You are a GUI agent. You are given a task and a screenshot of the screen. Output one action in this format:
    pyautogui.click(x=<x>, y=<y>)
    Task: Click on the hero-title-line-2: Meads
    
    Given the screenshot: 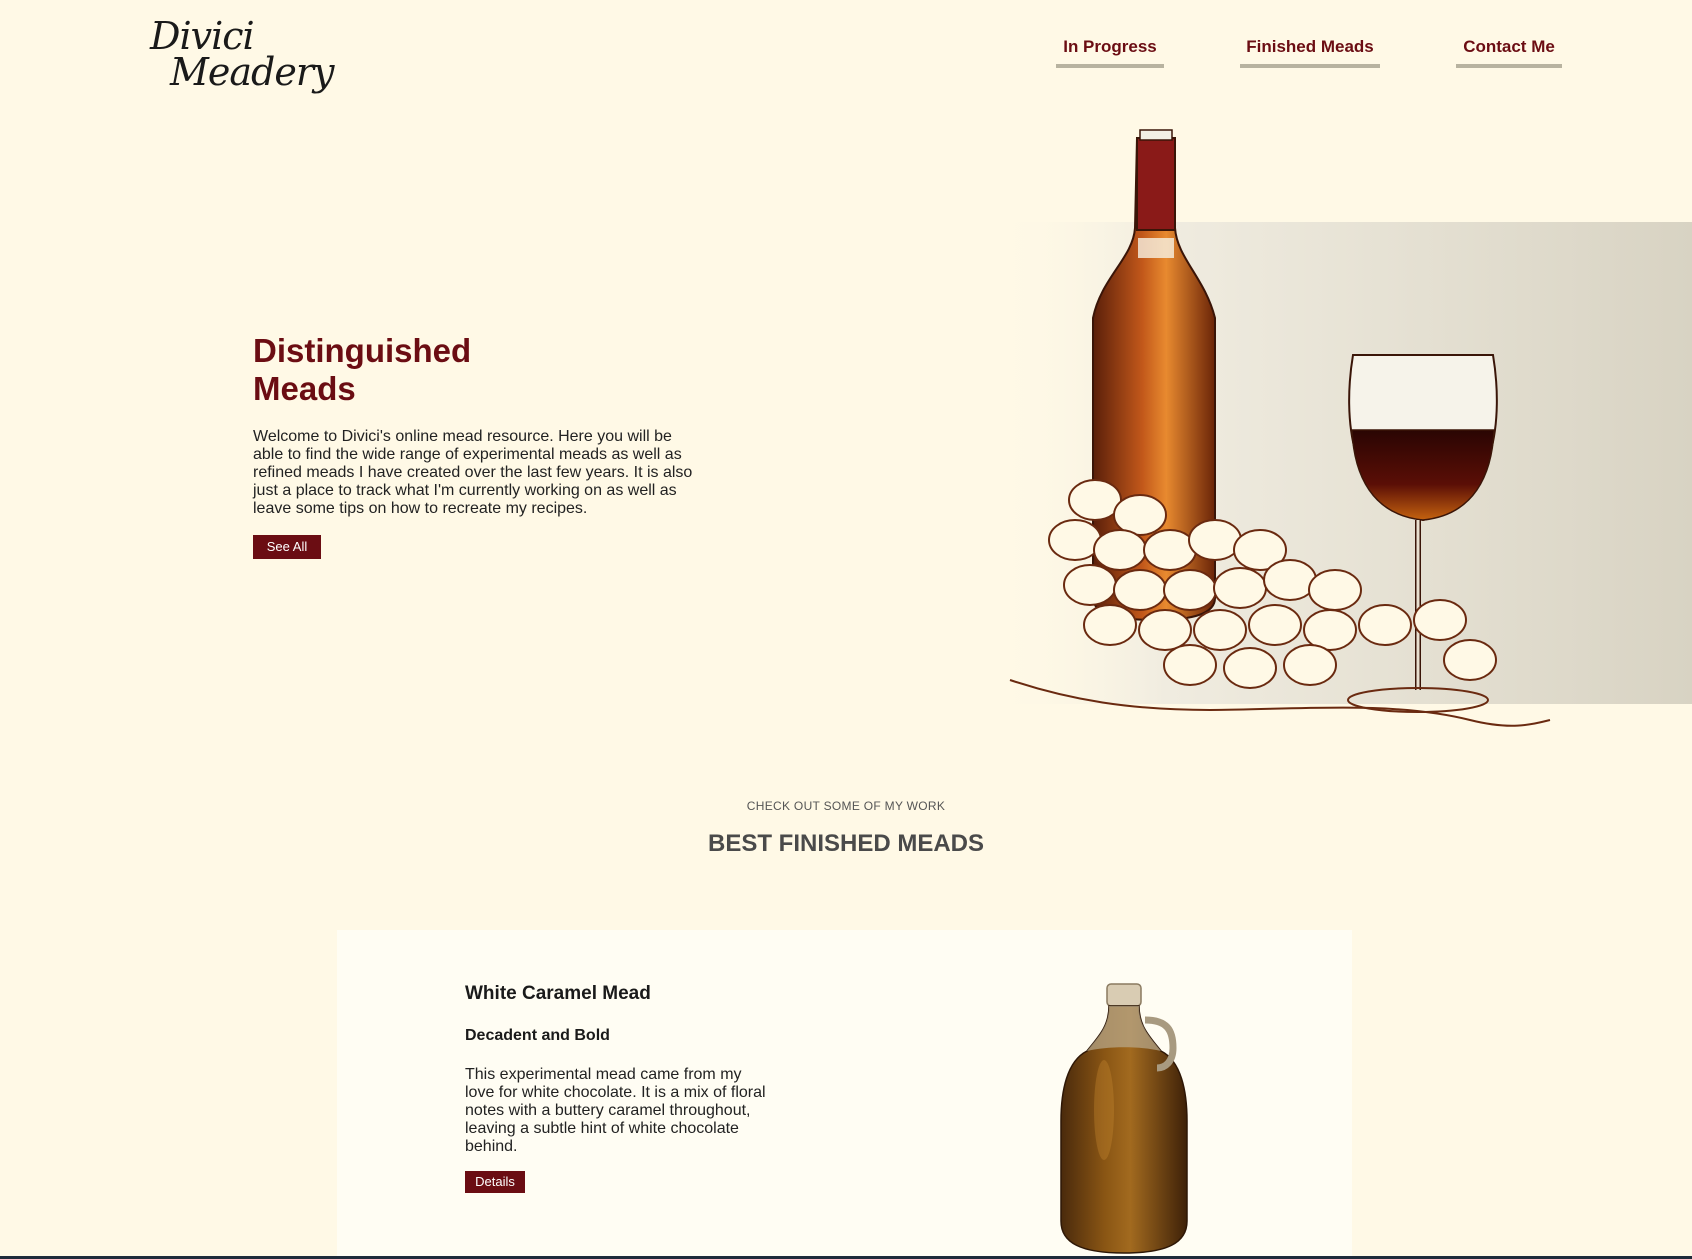 What is the action you would take?
    pyautogui.click(x=304, y=388)
    